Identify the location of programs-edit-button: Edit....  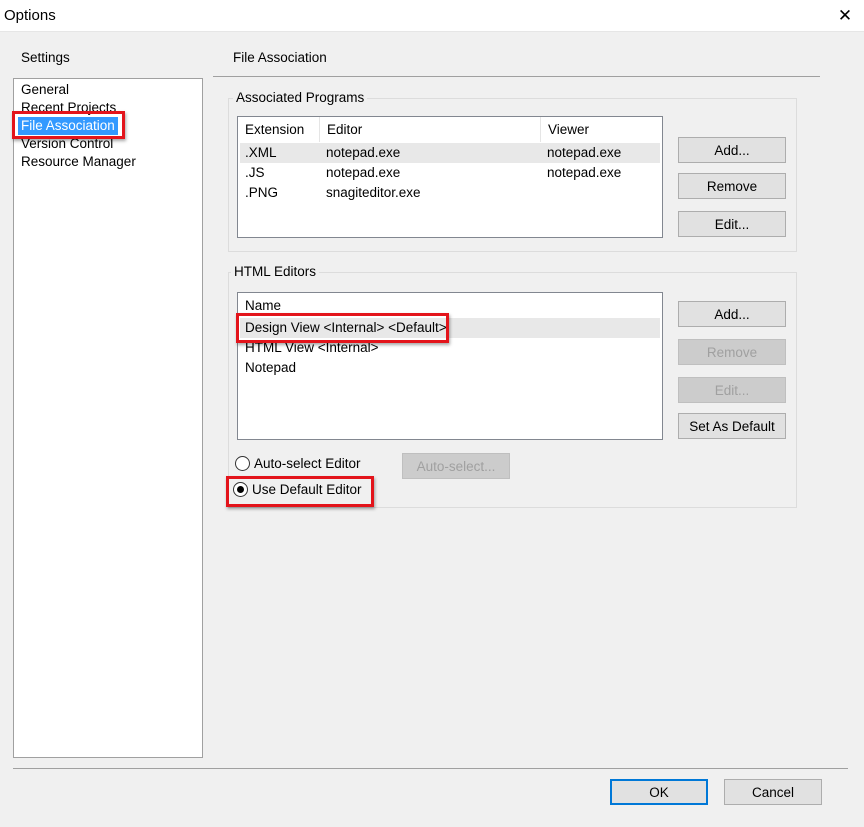
(732, 224).